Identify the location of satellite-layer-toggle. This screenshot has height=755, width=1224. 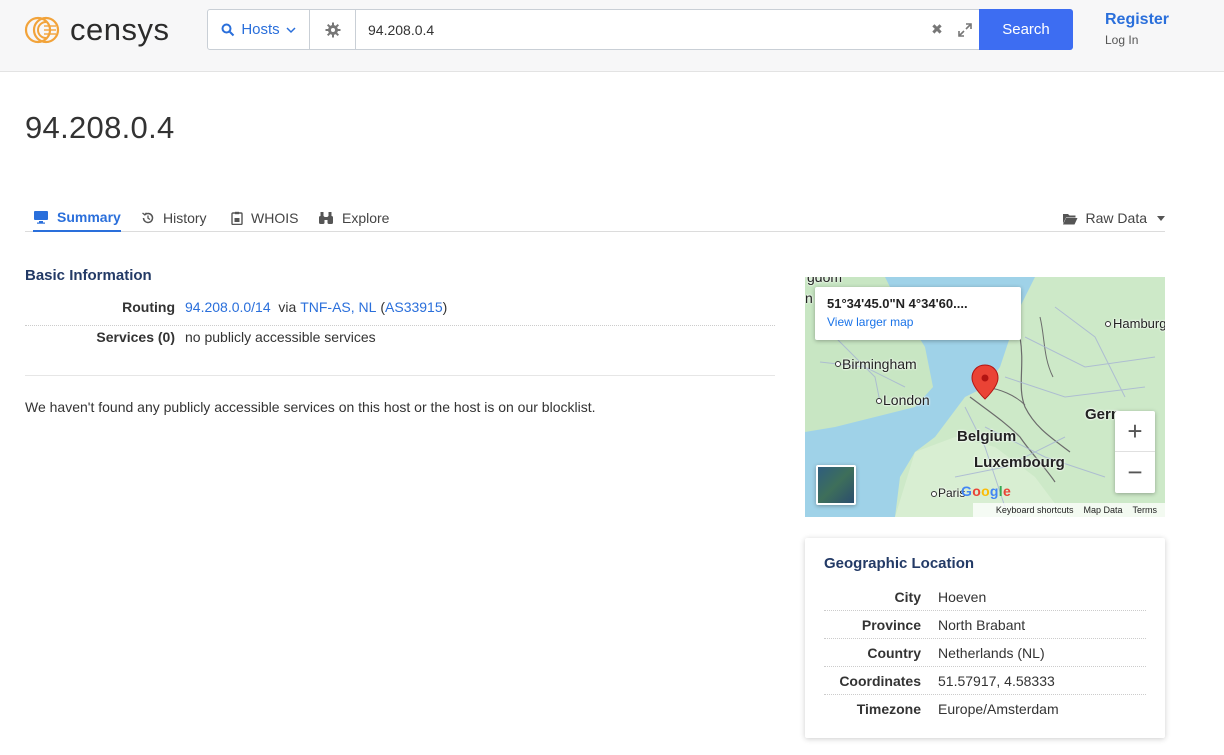
(836, 485).